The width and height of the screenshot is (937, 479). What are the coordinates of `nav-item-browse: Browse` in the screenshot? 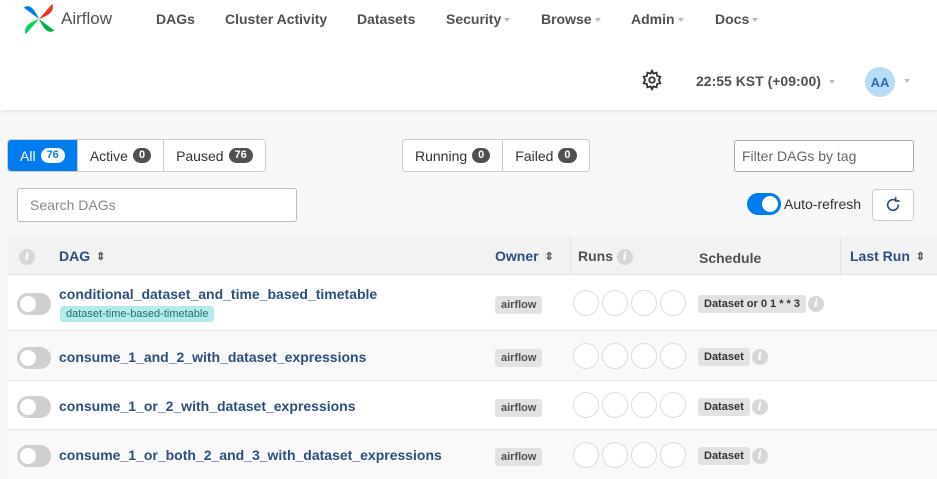 It's located at (571, 19).